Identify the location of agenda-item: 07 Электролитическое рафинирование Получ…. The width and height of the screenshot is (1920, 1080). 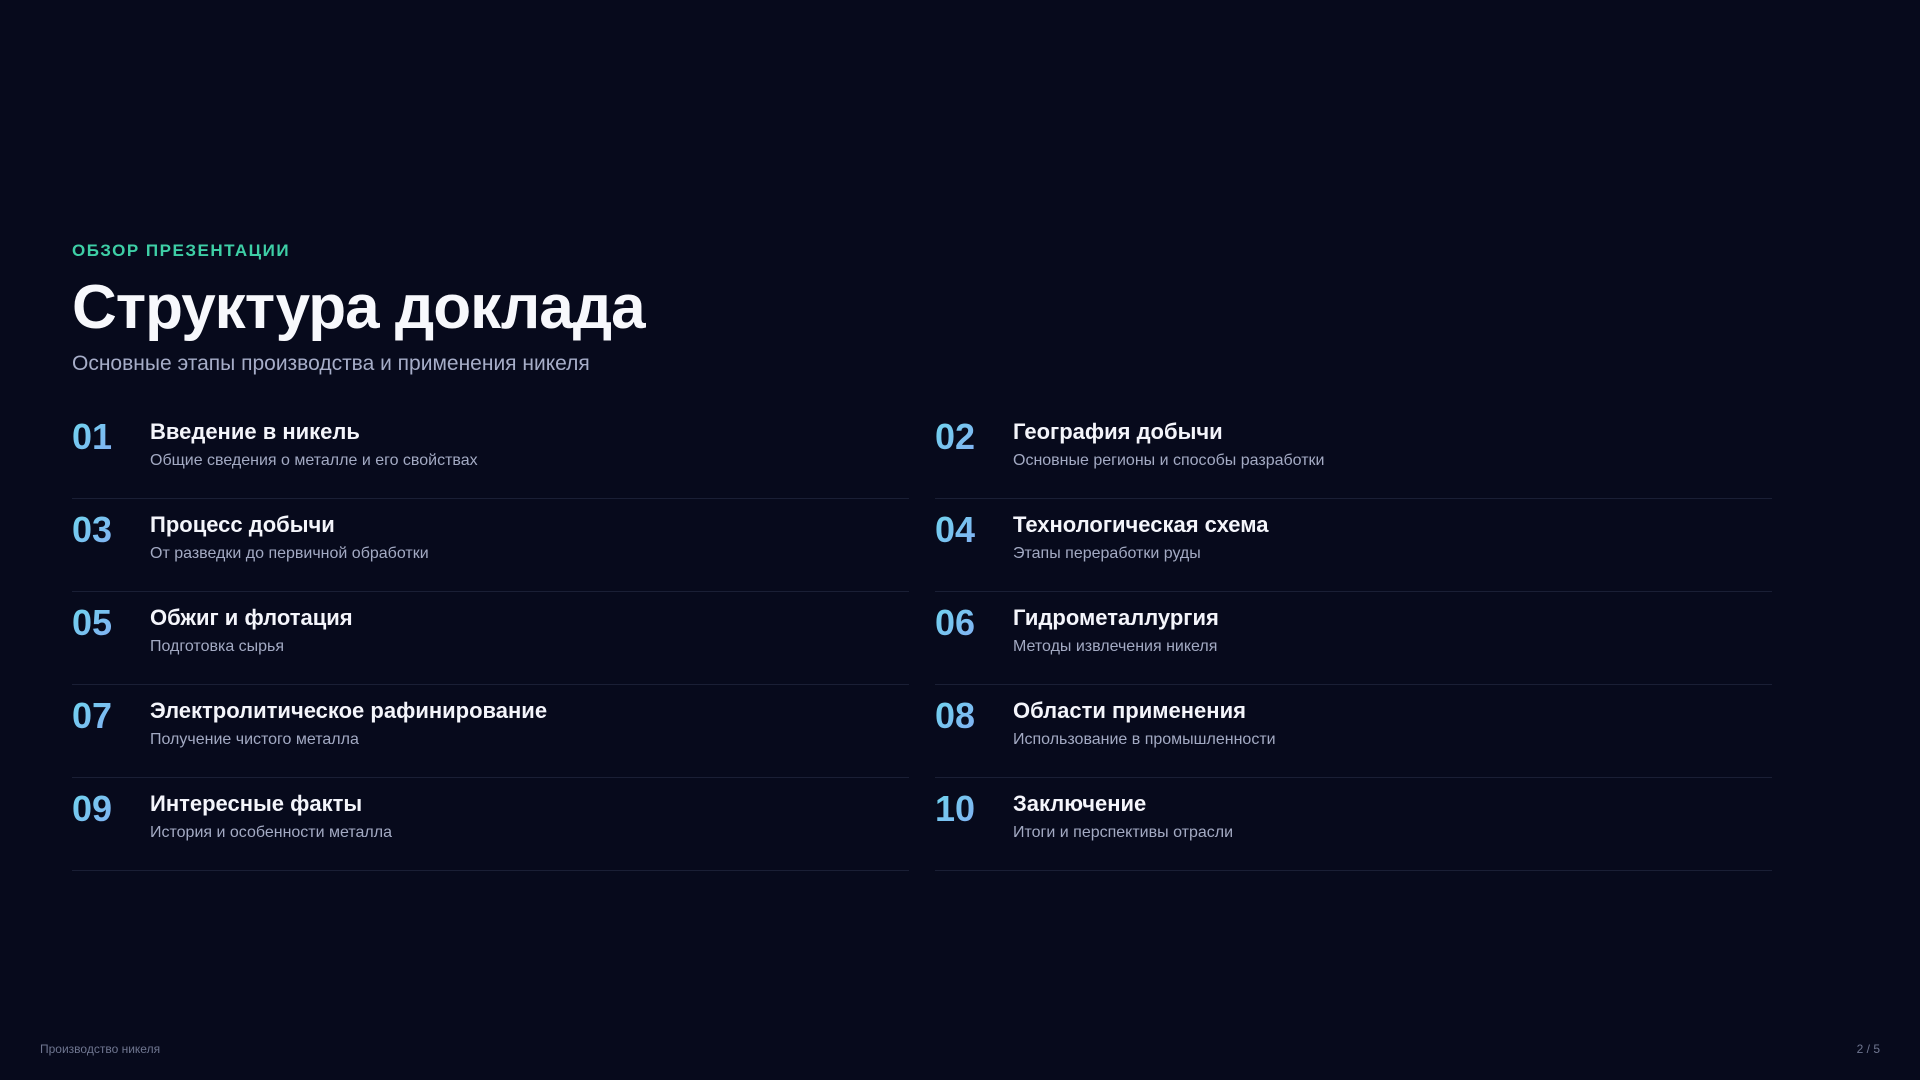
(490, 731).